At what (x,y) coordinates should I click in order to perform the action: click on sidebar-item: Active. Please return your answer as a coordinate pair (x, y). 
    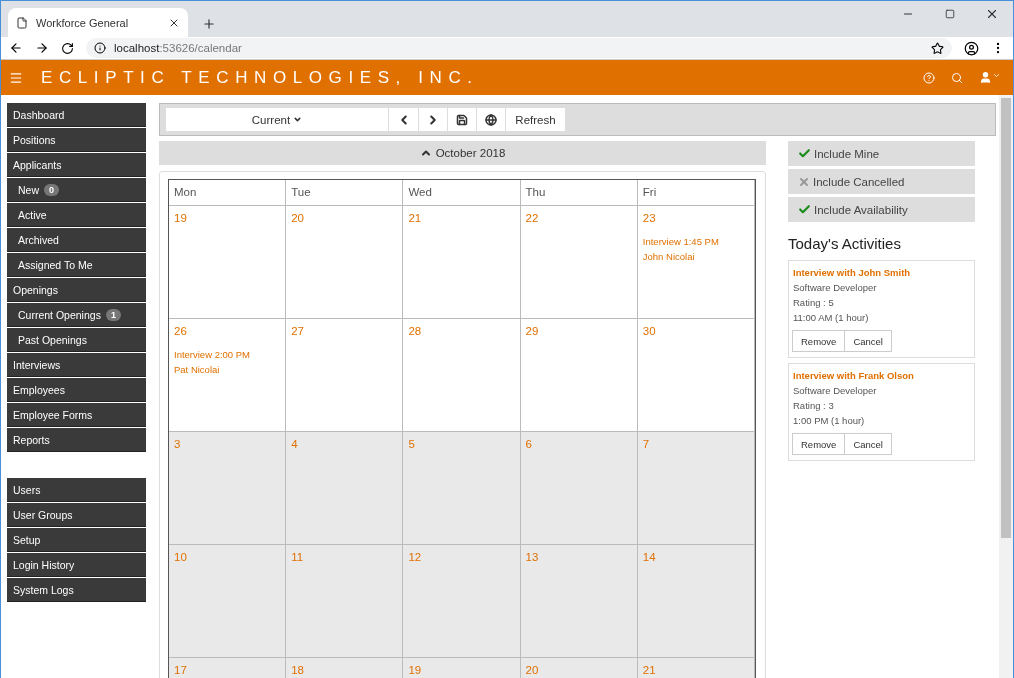
    Looking at the image, I should click on (76, 215).